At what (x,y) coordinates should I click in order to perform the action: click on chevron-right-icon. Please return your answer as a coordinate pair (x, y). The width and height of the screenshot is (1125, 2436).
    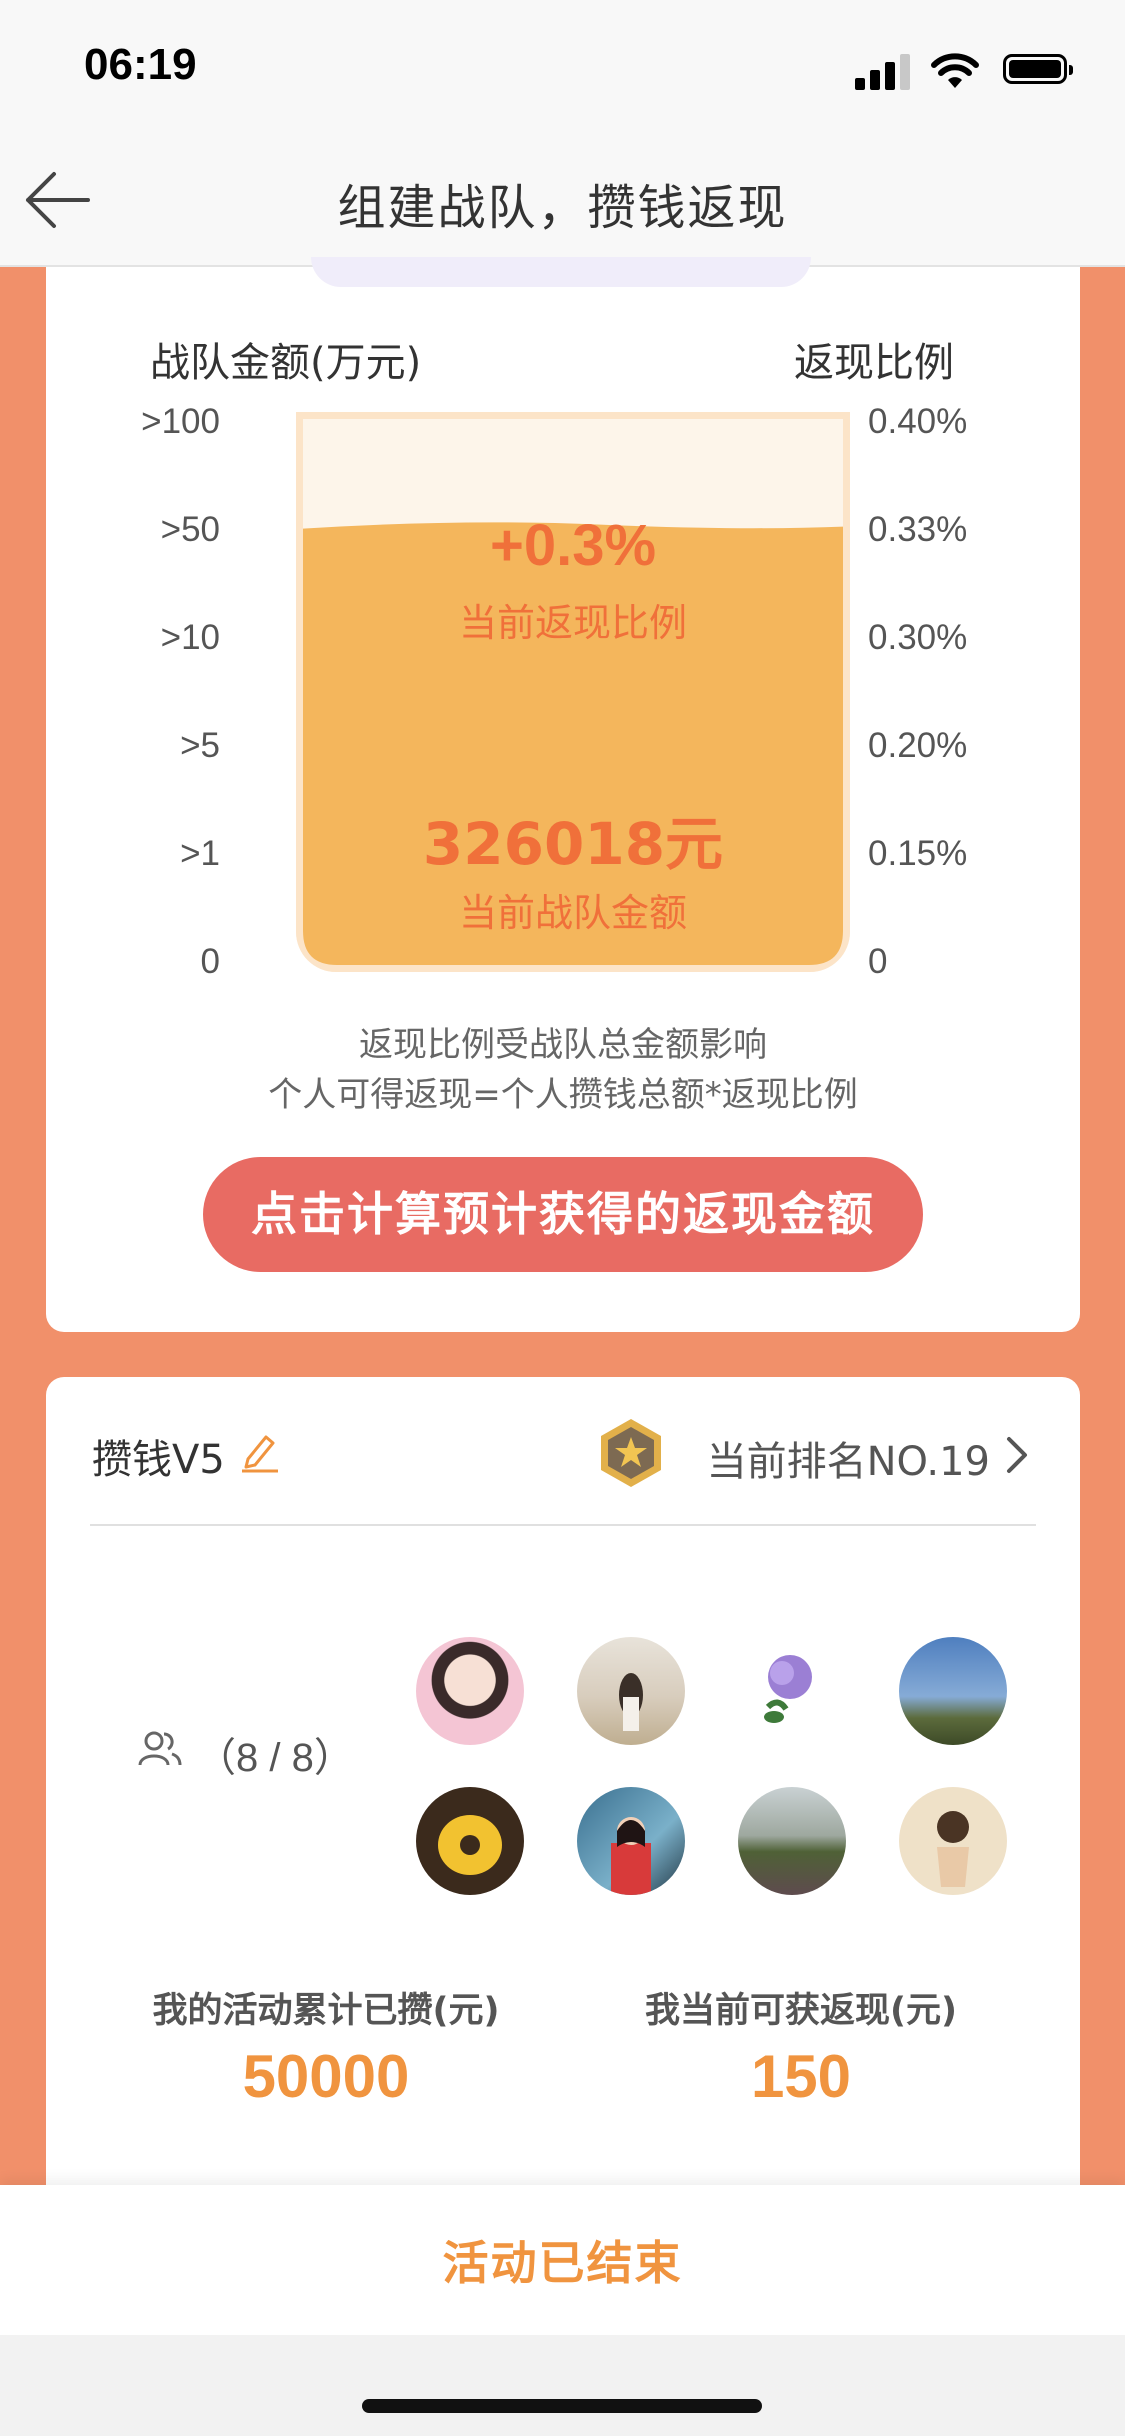
    Looking at the image, I should click on (1017, 1455).